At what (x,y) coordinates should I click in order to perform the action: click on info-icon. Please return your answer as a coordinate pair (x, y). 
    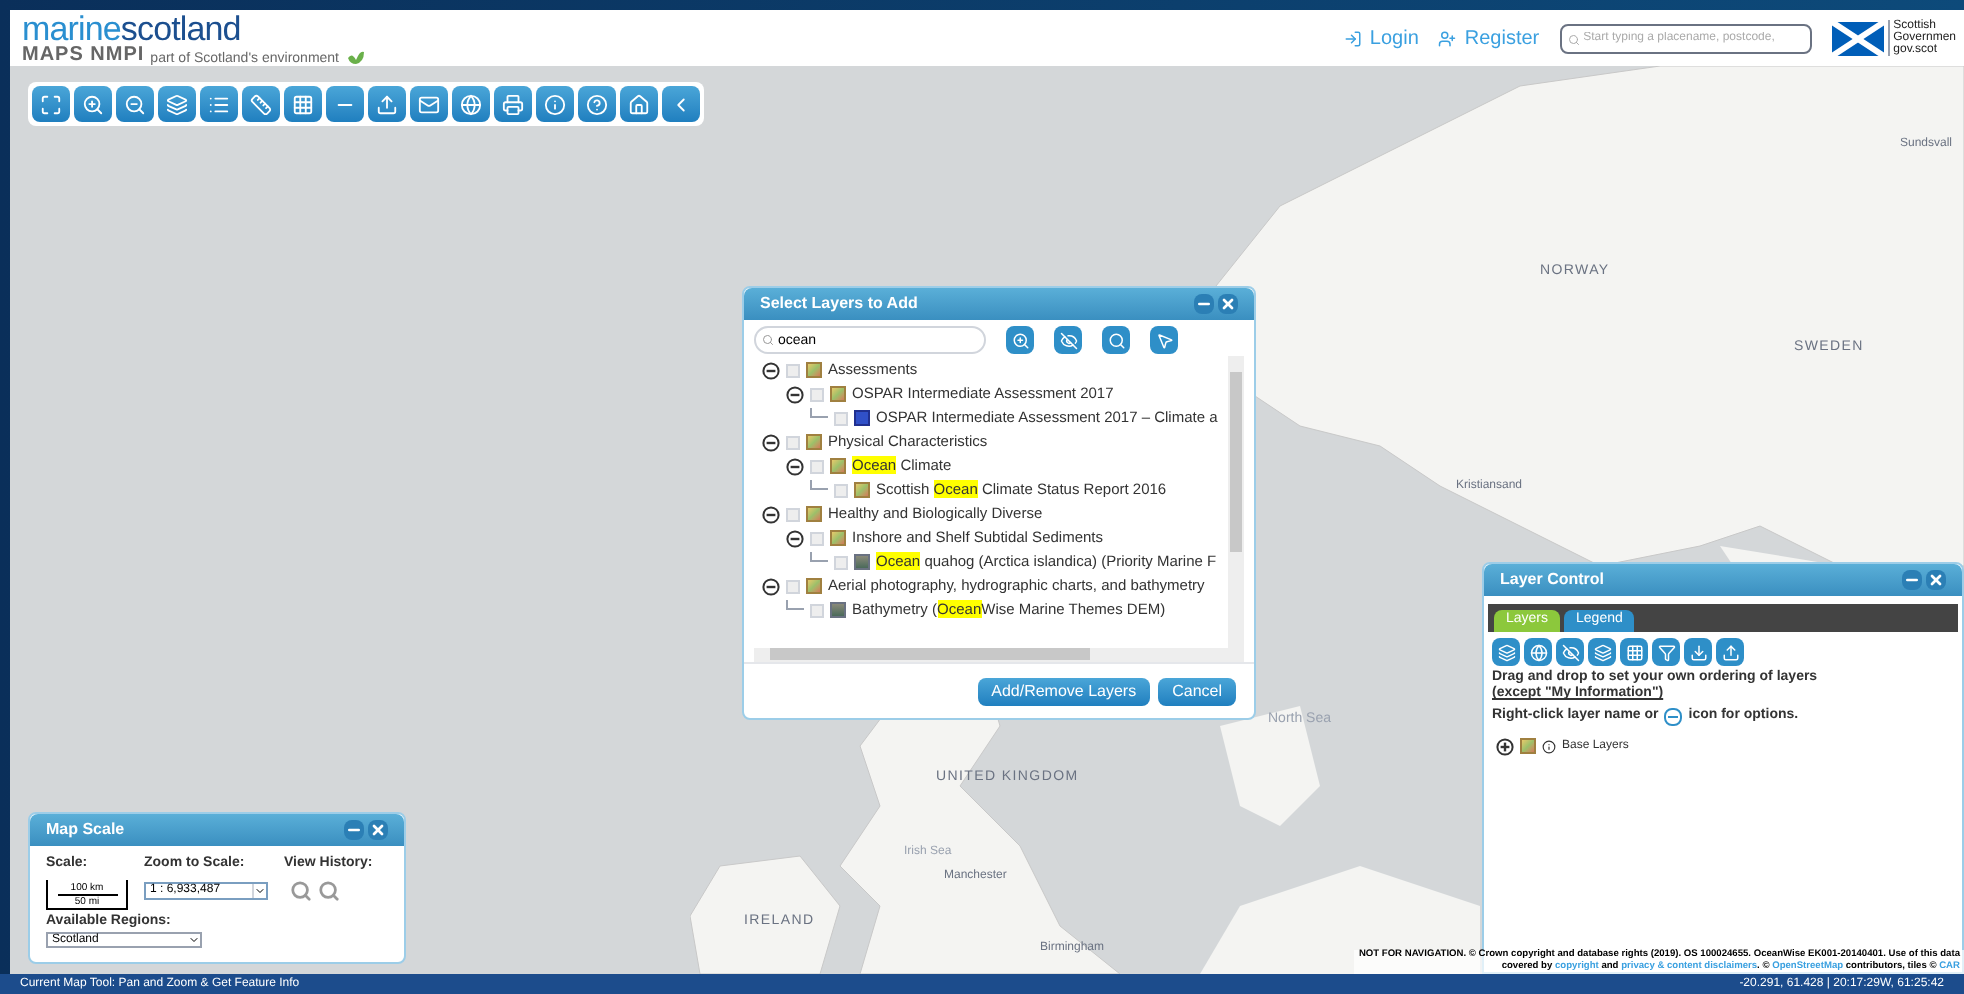
    Looking at the image, I should click on (1549, 746).